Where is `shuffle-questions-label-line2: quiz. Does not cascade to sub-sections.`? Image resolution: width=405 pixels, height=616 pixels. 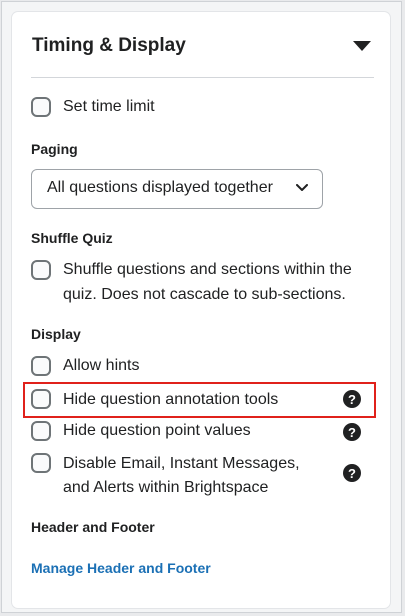 shuffle-questions-label-line2: quiz. Does not cascade to sub-sections. is located at coordinates (204, 294).